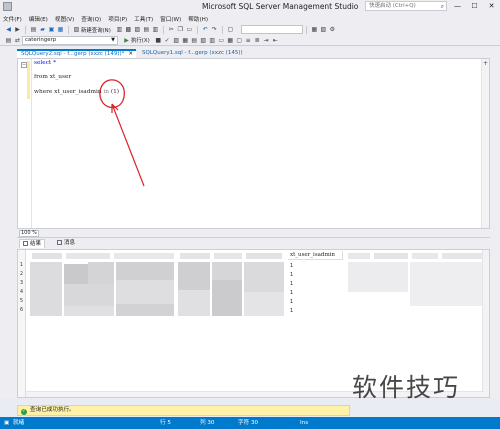  What do you see at coordinates (140, 40) in the screenshot?
I see `execute-button: 执行(X)` at bounding box center [140, 40].